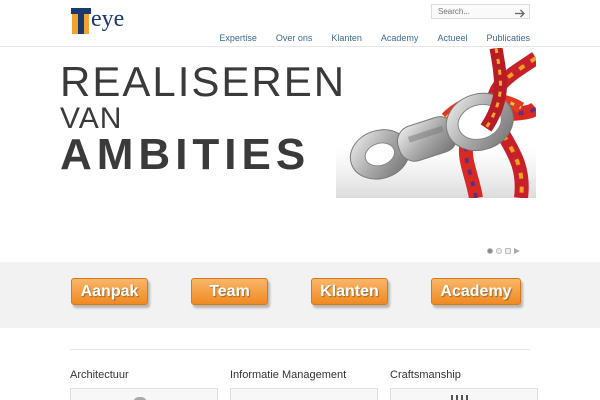  Describe the element at coordinates (452, 38) in the screenshot. I see `nav-item-actueel: Actueel` at that location.